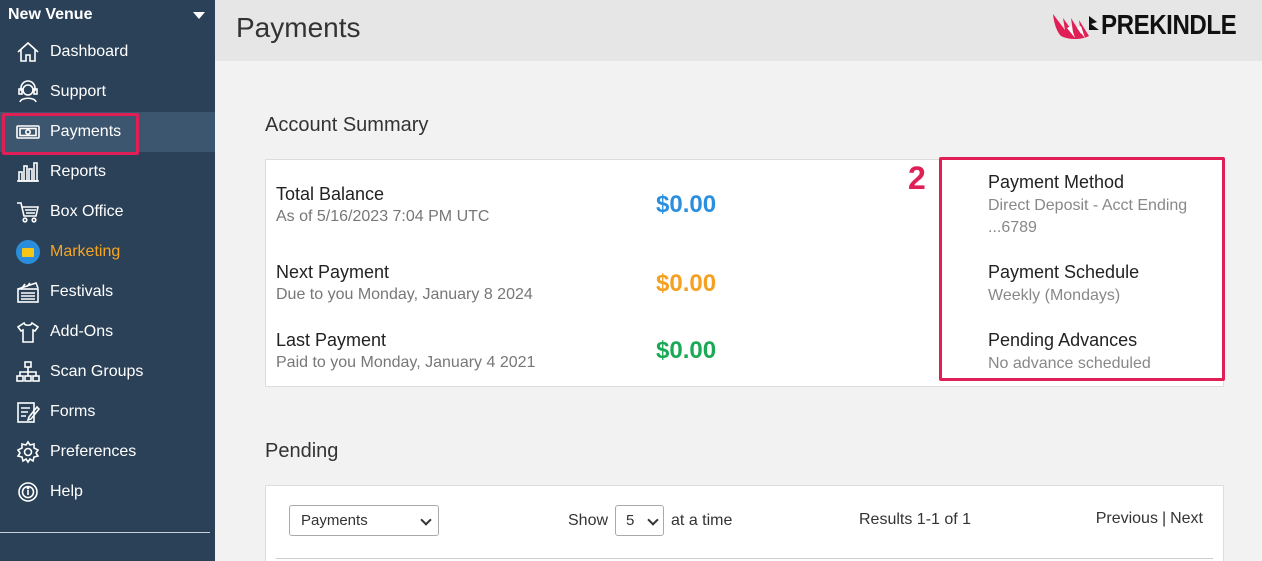  I want to click on bar-chart-icon, so click(28, 172).